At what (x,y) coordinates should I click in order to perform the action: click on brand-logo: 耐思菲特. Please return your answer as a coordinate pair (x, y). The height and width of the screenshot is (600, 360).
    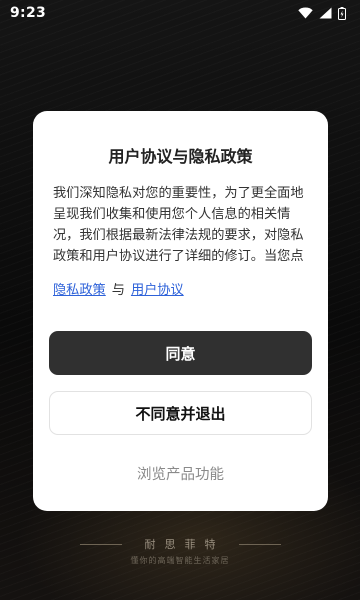
    Looking at the image, I should click on (180, 544).